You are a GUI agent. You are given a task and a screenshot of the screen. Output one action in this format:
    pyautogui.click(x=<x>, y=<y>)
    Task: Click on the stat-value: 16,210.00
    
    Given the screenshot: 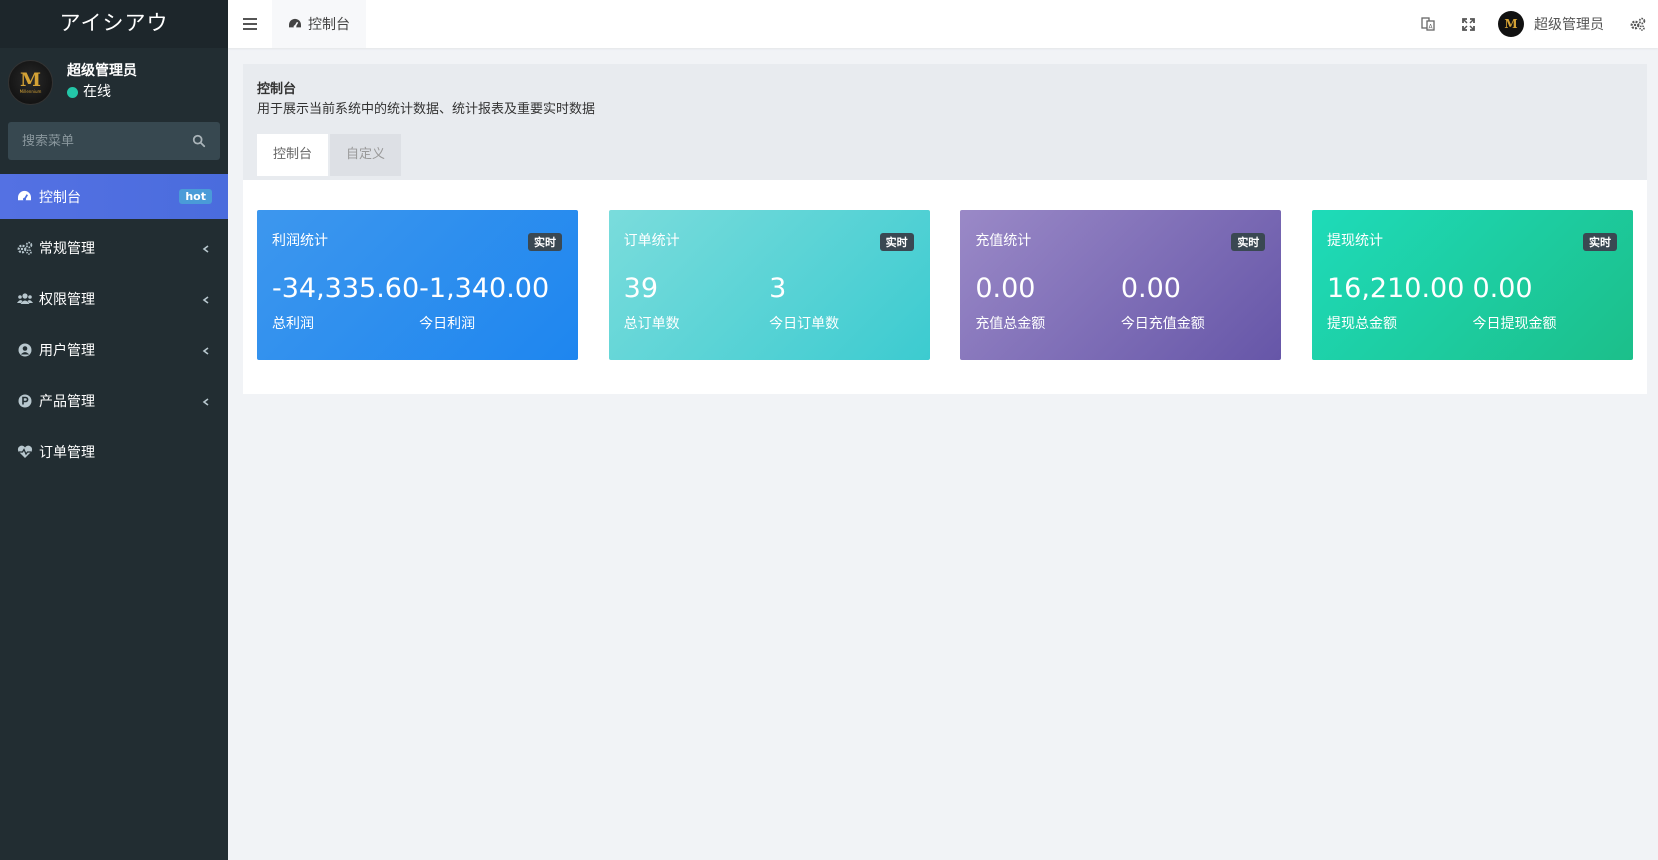 What is the action you would take?
    pyautogui.click(x=1395, y=288)
    